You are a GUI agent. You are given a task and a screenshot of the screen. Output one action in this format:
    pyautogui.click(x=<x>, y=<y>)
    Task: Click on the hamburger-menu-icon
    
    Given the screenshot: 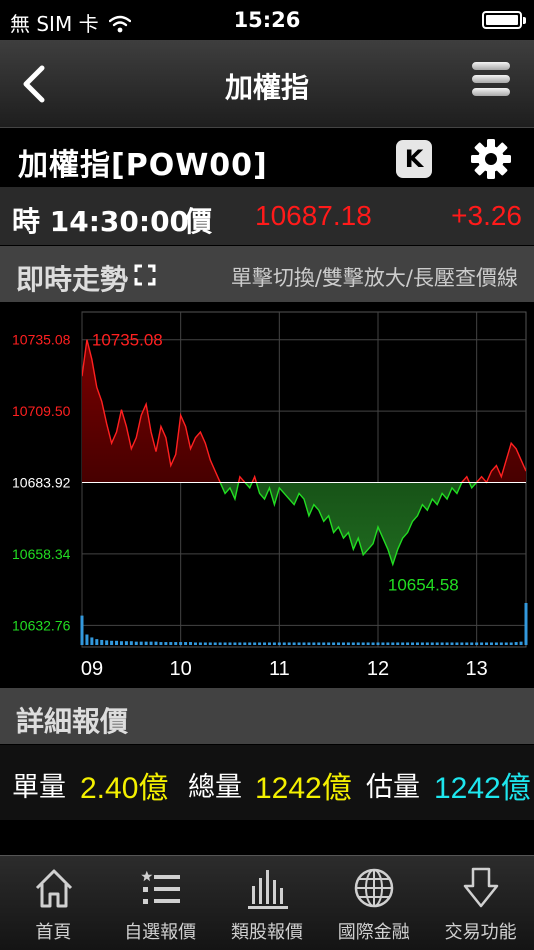 What is the action you would take?
    pyautogui.click(x=491, y=84)
    